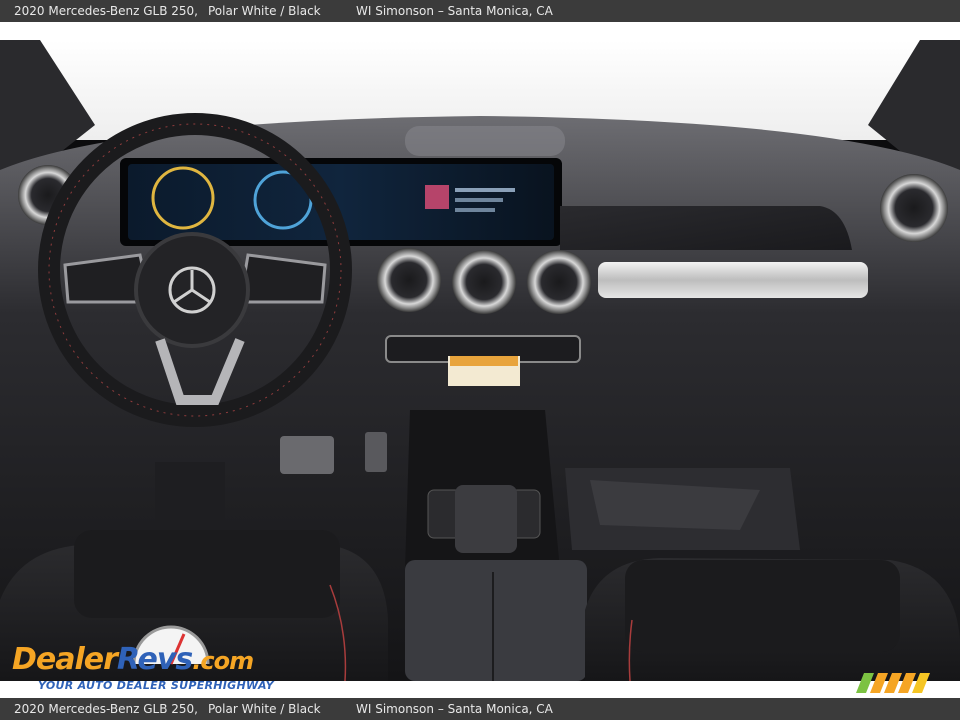  Describe the element at coordinates (454, 709) in the screenshot. I see `caption-dealer-bottom: WI Simonson – Santa Monica, CA` at that location.